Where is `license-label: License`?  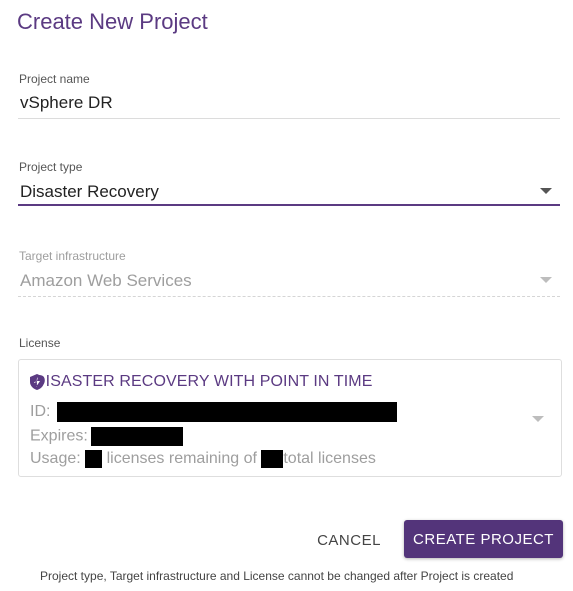
license-label: License is located at coordinates (40, 343).